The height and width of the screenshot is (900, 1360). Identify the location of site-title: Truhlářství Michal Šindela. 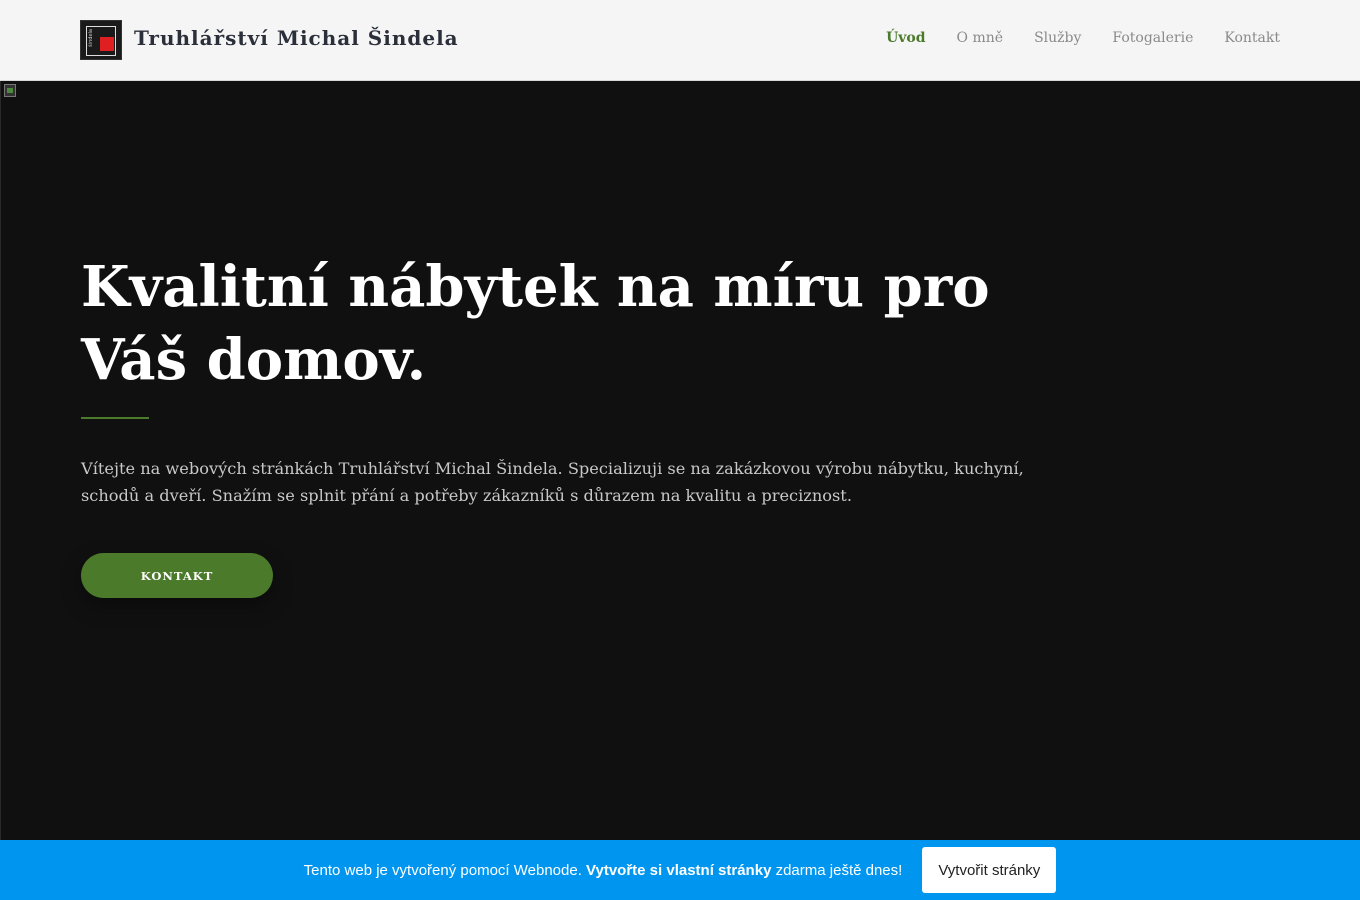
(296, 38).